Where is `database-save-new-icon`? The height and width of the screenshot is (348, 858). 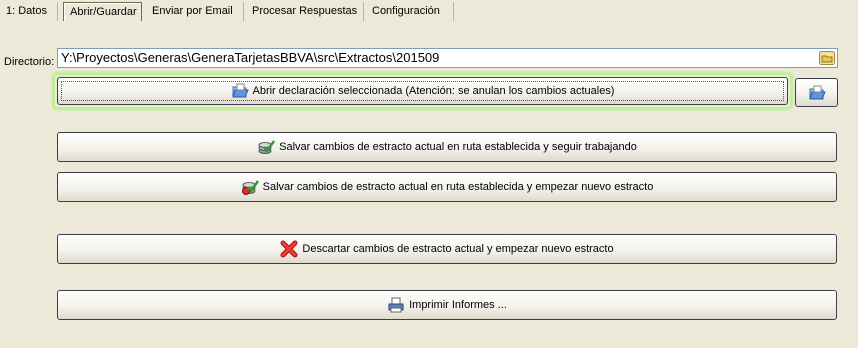
database-save-new-icon is located at coordinates (250, 187).